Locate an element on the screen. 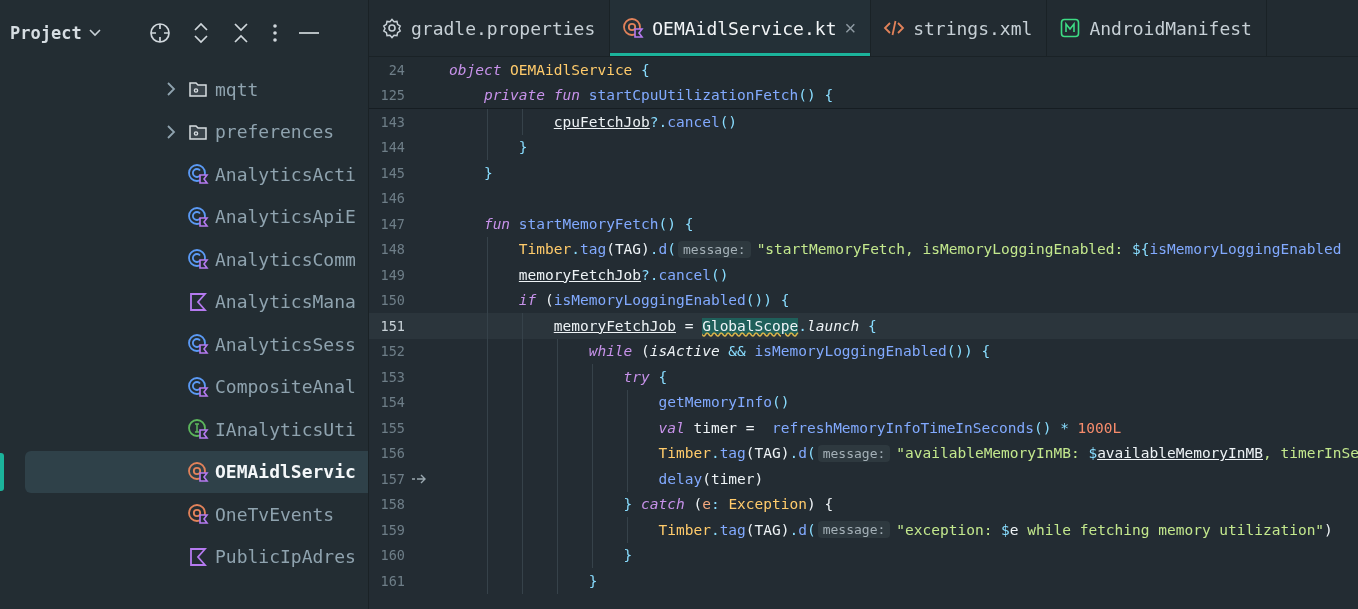 The width and height of the screenshot is (1358, 609). code-line: memoryFetchJob?.cancel() is located at coordinates (589, 275).